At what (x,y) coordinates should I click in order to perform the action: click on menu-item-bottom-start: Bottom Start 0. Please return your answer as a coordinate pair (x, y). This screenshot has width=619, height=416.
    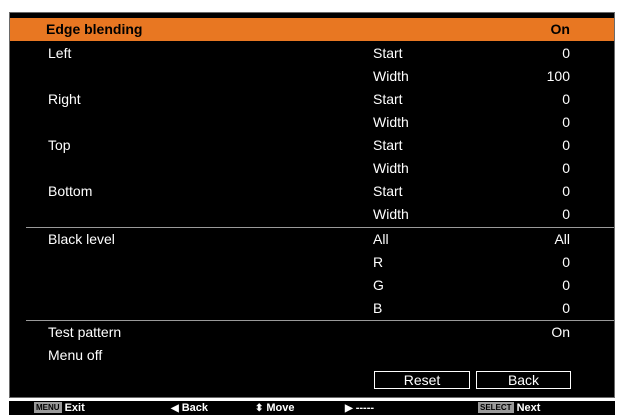
    Looking at the image, I should click on (312, 191).